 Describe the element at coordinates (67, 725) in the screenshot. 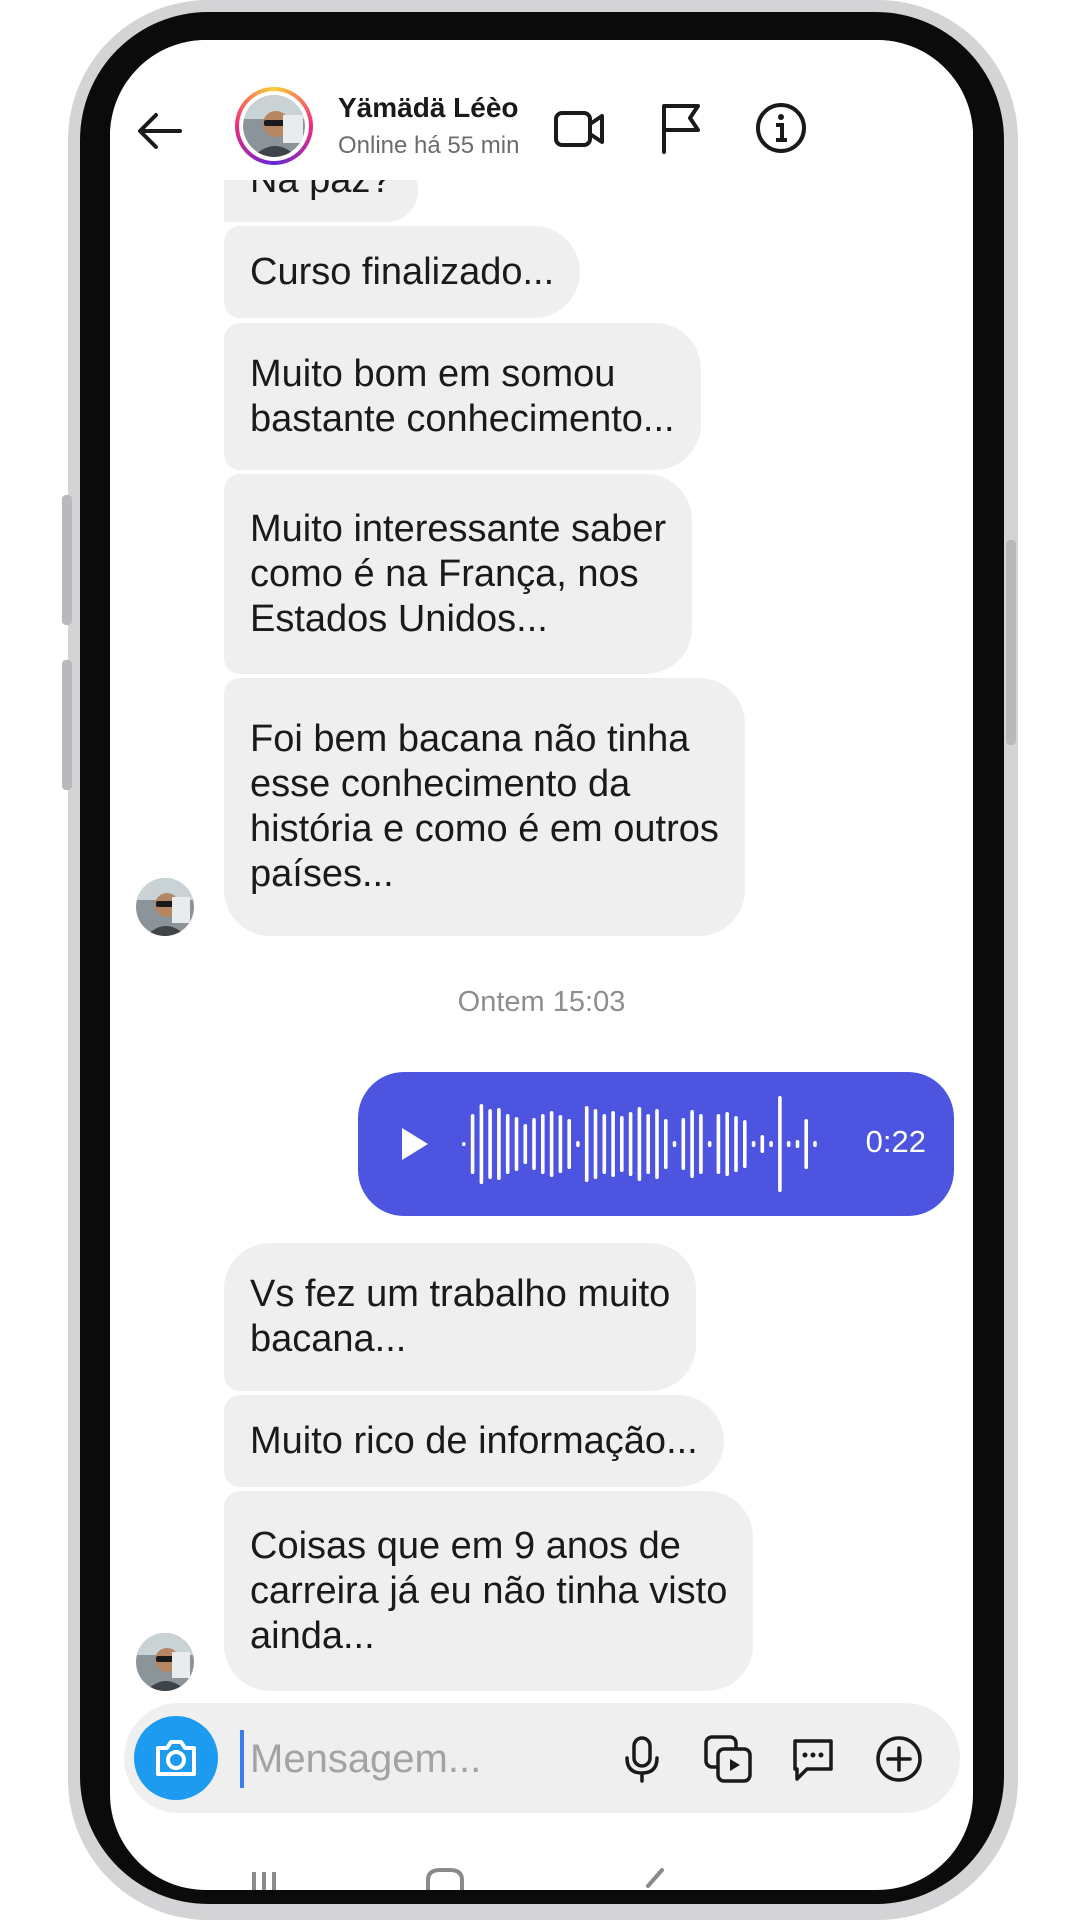

I see `volume-down-button` at that location.